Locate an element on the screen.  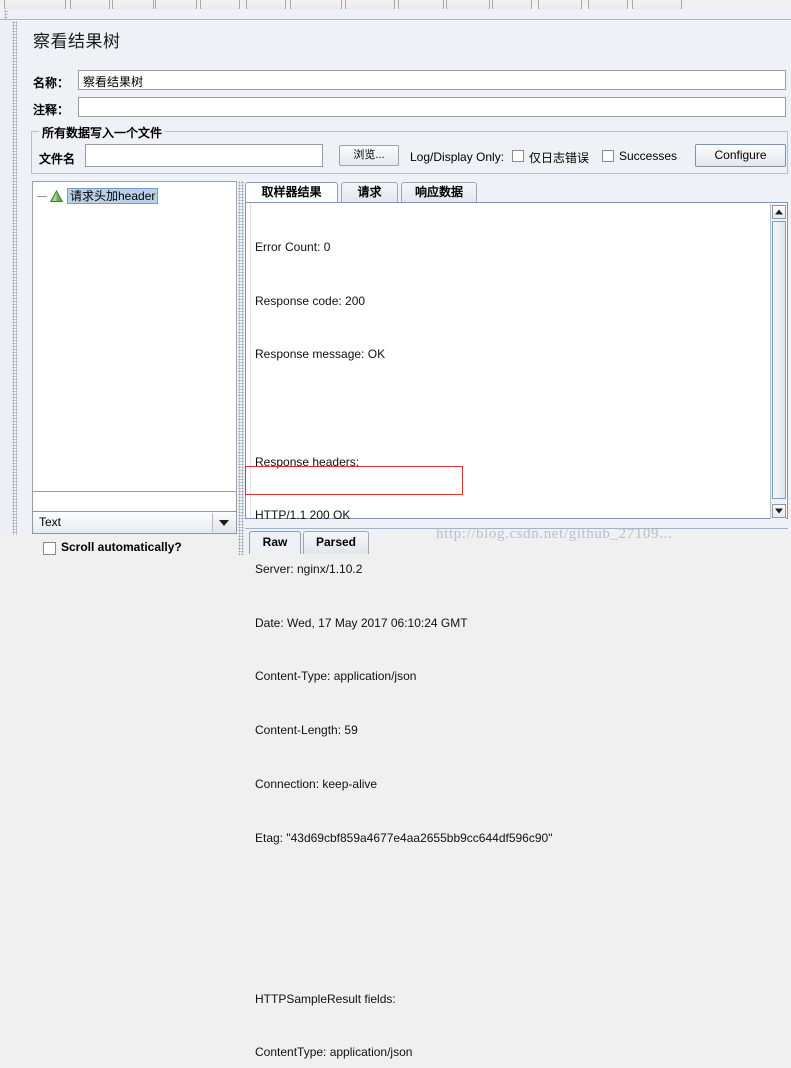
split-pane-divider is located at coordinates (241, 368).